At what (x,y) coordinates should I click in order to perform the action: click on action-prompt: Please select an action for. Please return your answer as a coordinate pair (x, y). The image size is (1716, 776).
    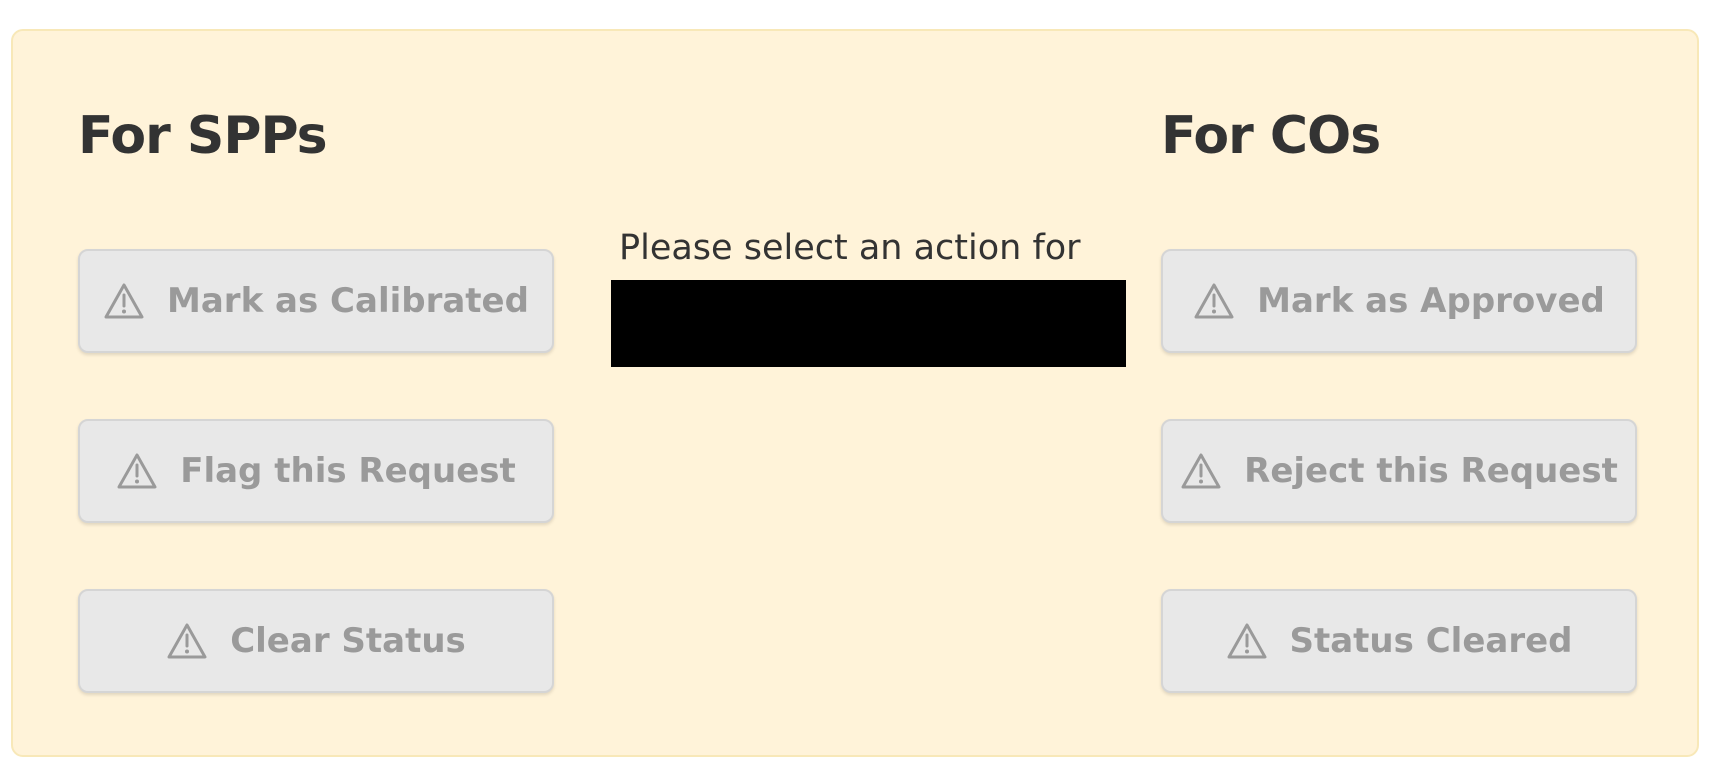
    Looking at the image, I should click on (850, 248).